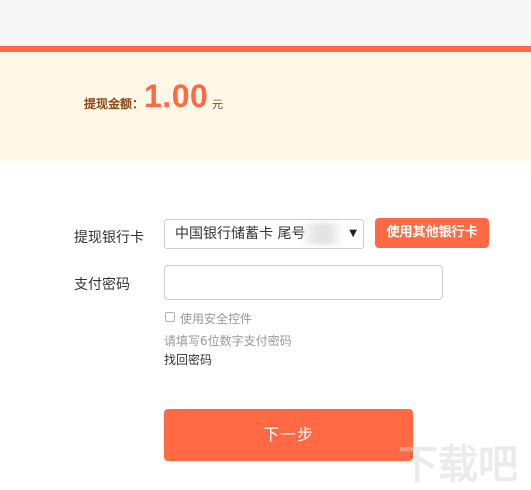 This screenshot has height=490, width=531. Describe the element at coordinates (432, 233) in the screenshot. I see `use-other-bank-card-button: 使用其他银行卡` at that location.